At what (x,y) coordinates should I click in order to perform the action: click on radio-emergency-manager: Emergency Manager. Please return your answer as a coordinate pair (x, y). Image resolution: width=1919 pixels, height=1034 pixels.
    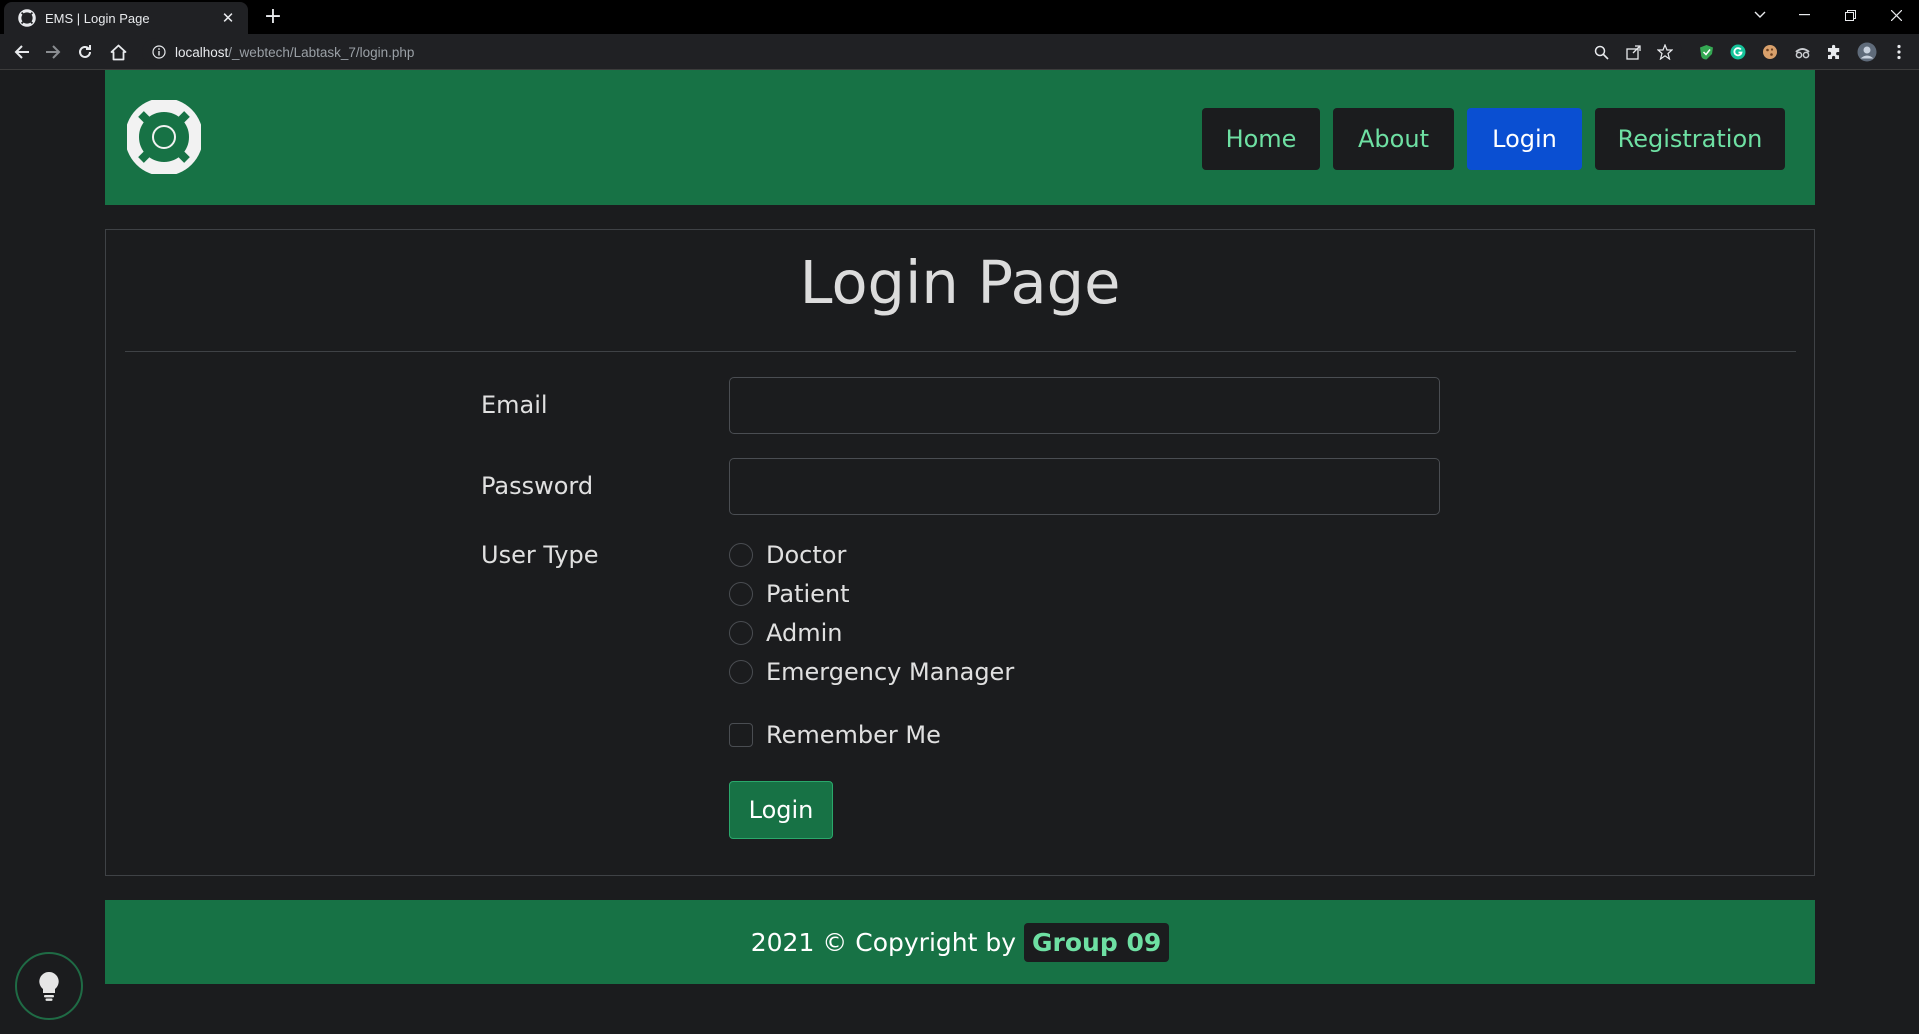
    Looking at the image, I should click on (871, 672).